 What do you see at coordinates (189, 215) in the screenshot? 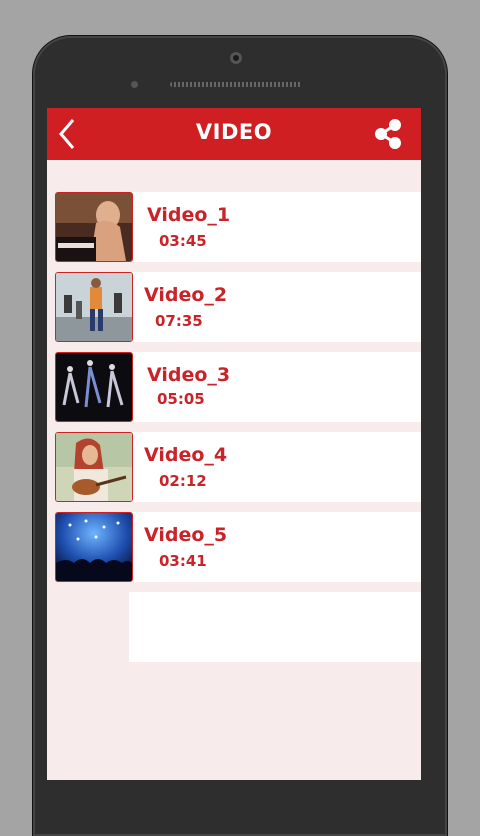
I see `video-title: Video_1` at bounding box center [189, 215].